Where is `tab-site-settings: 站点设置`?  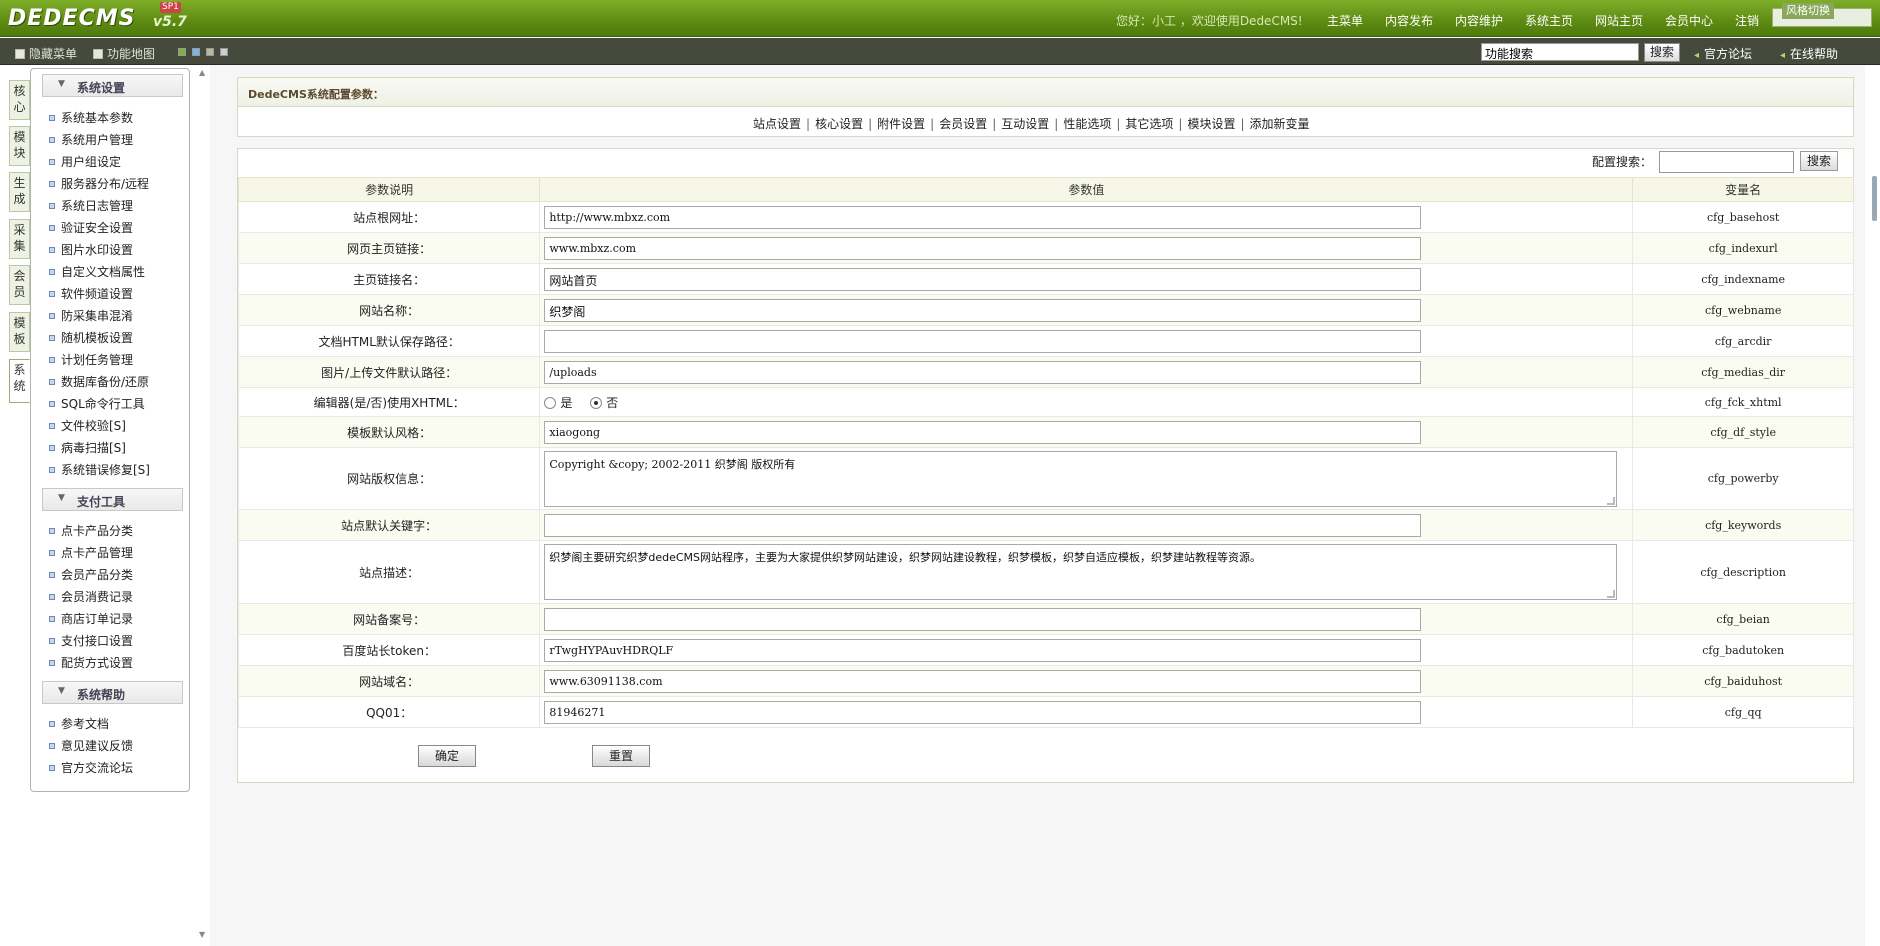
tab-site-settings: 站点设置 is located at coordinates (777, 124).